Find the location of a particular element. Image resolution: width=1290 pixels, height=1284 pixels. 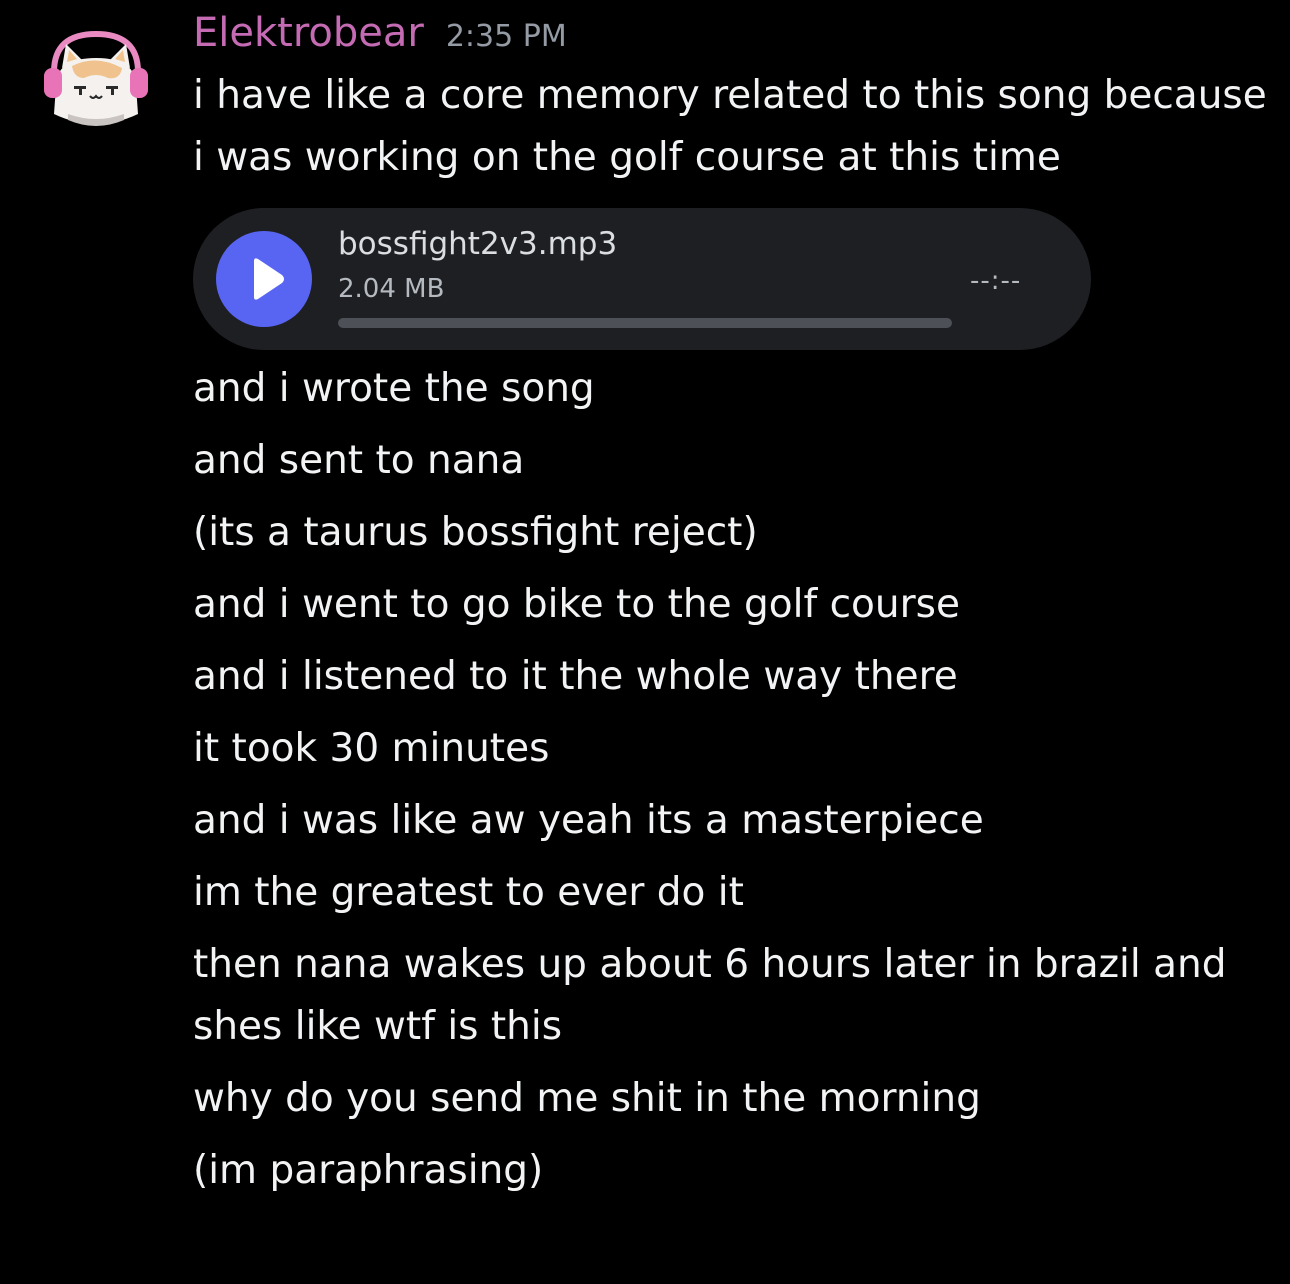

timestamp: 2:35 PM is located at coordinates (506, 36).